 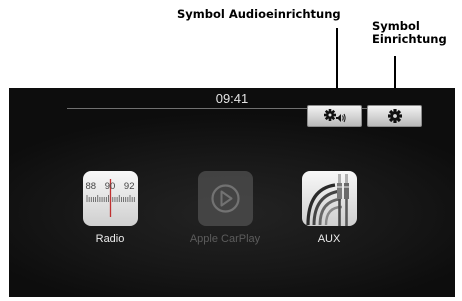 I want to click on carplay-icon, so click(x=225, y=198).